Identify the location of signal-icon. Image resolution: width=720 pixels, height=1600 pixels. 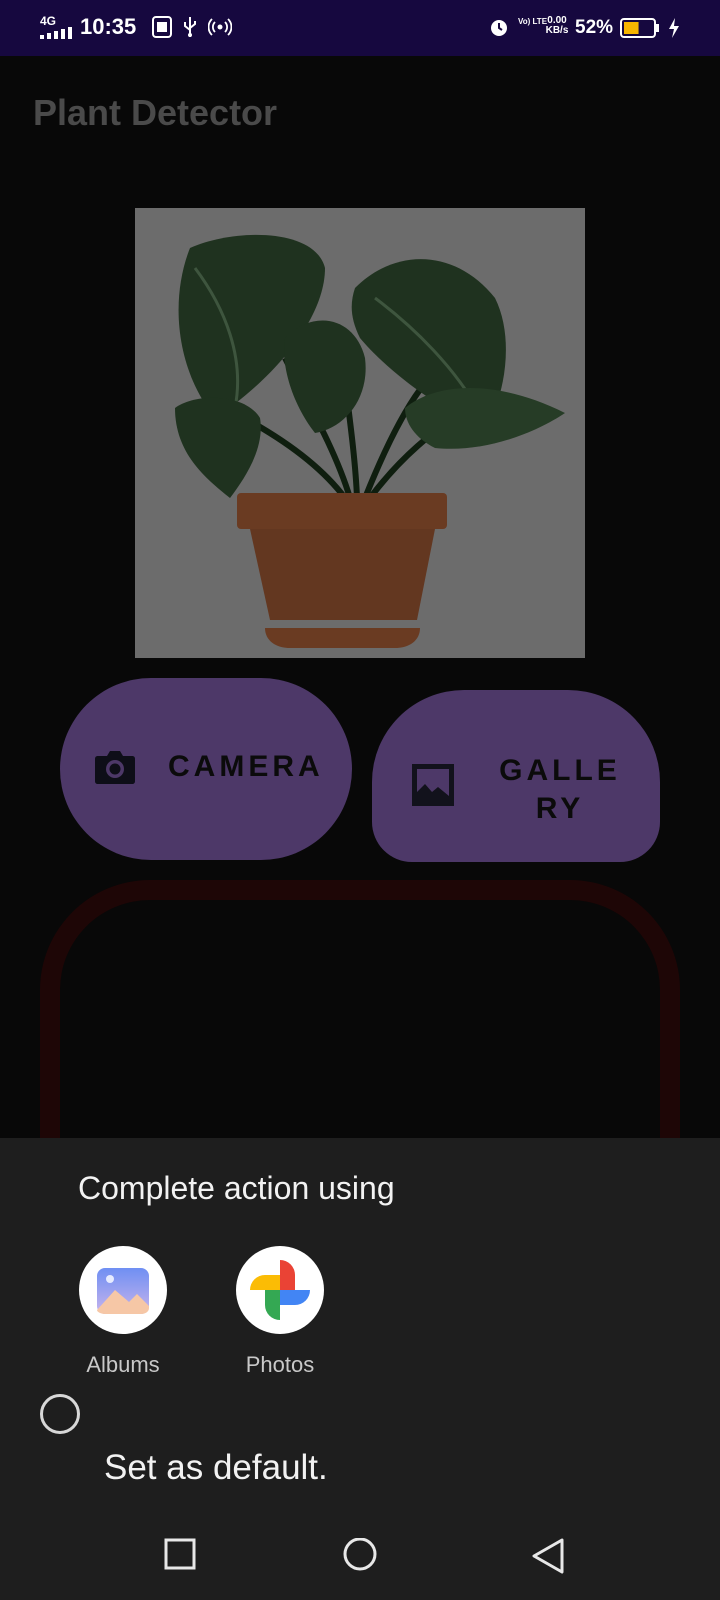
(56, 33).